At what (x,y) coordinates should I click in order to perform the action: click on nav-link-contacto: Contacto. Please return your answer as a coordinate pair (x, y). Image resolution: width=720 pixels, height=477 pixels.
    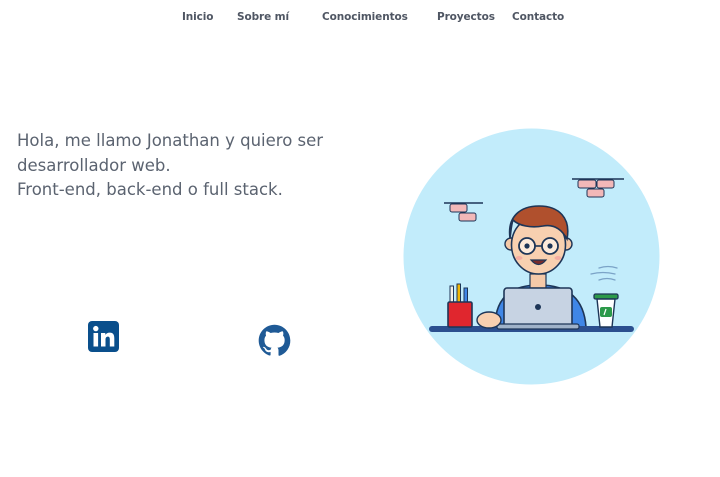
    Looking at the image, I should click on (538, 17).